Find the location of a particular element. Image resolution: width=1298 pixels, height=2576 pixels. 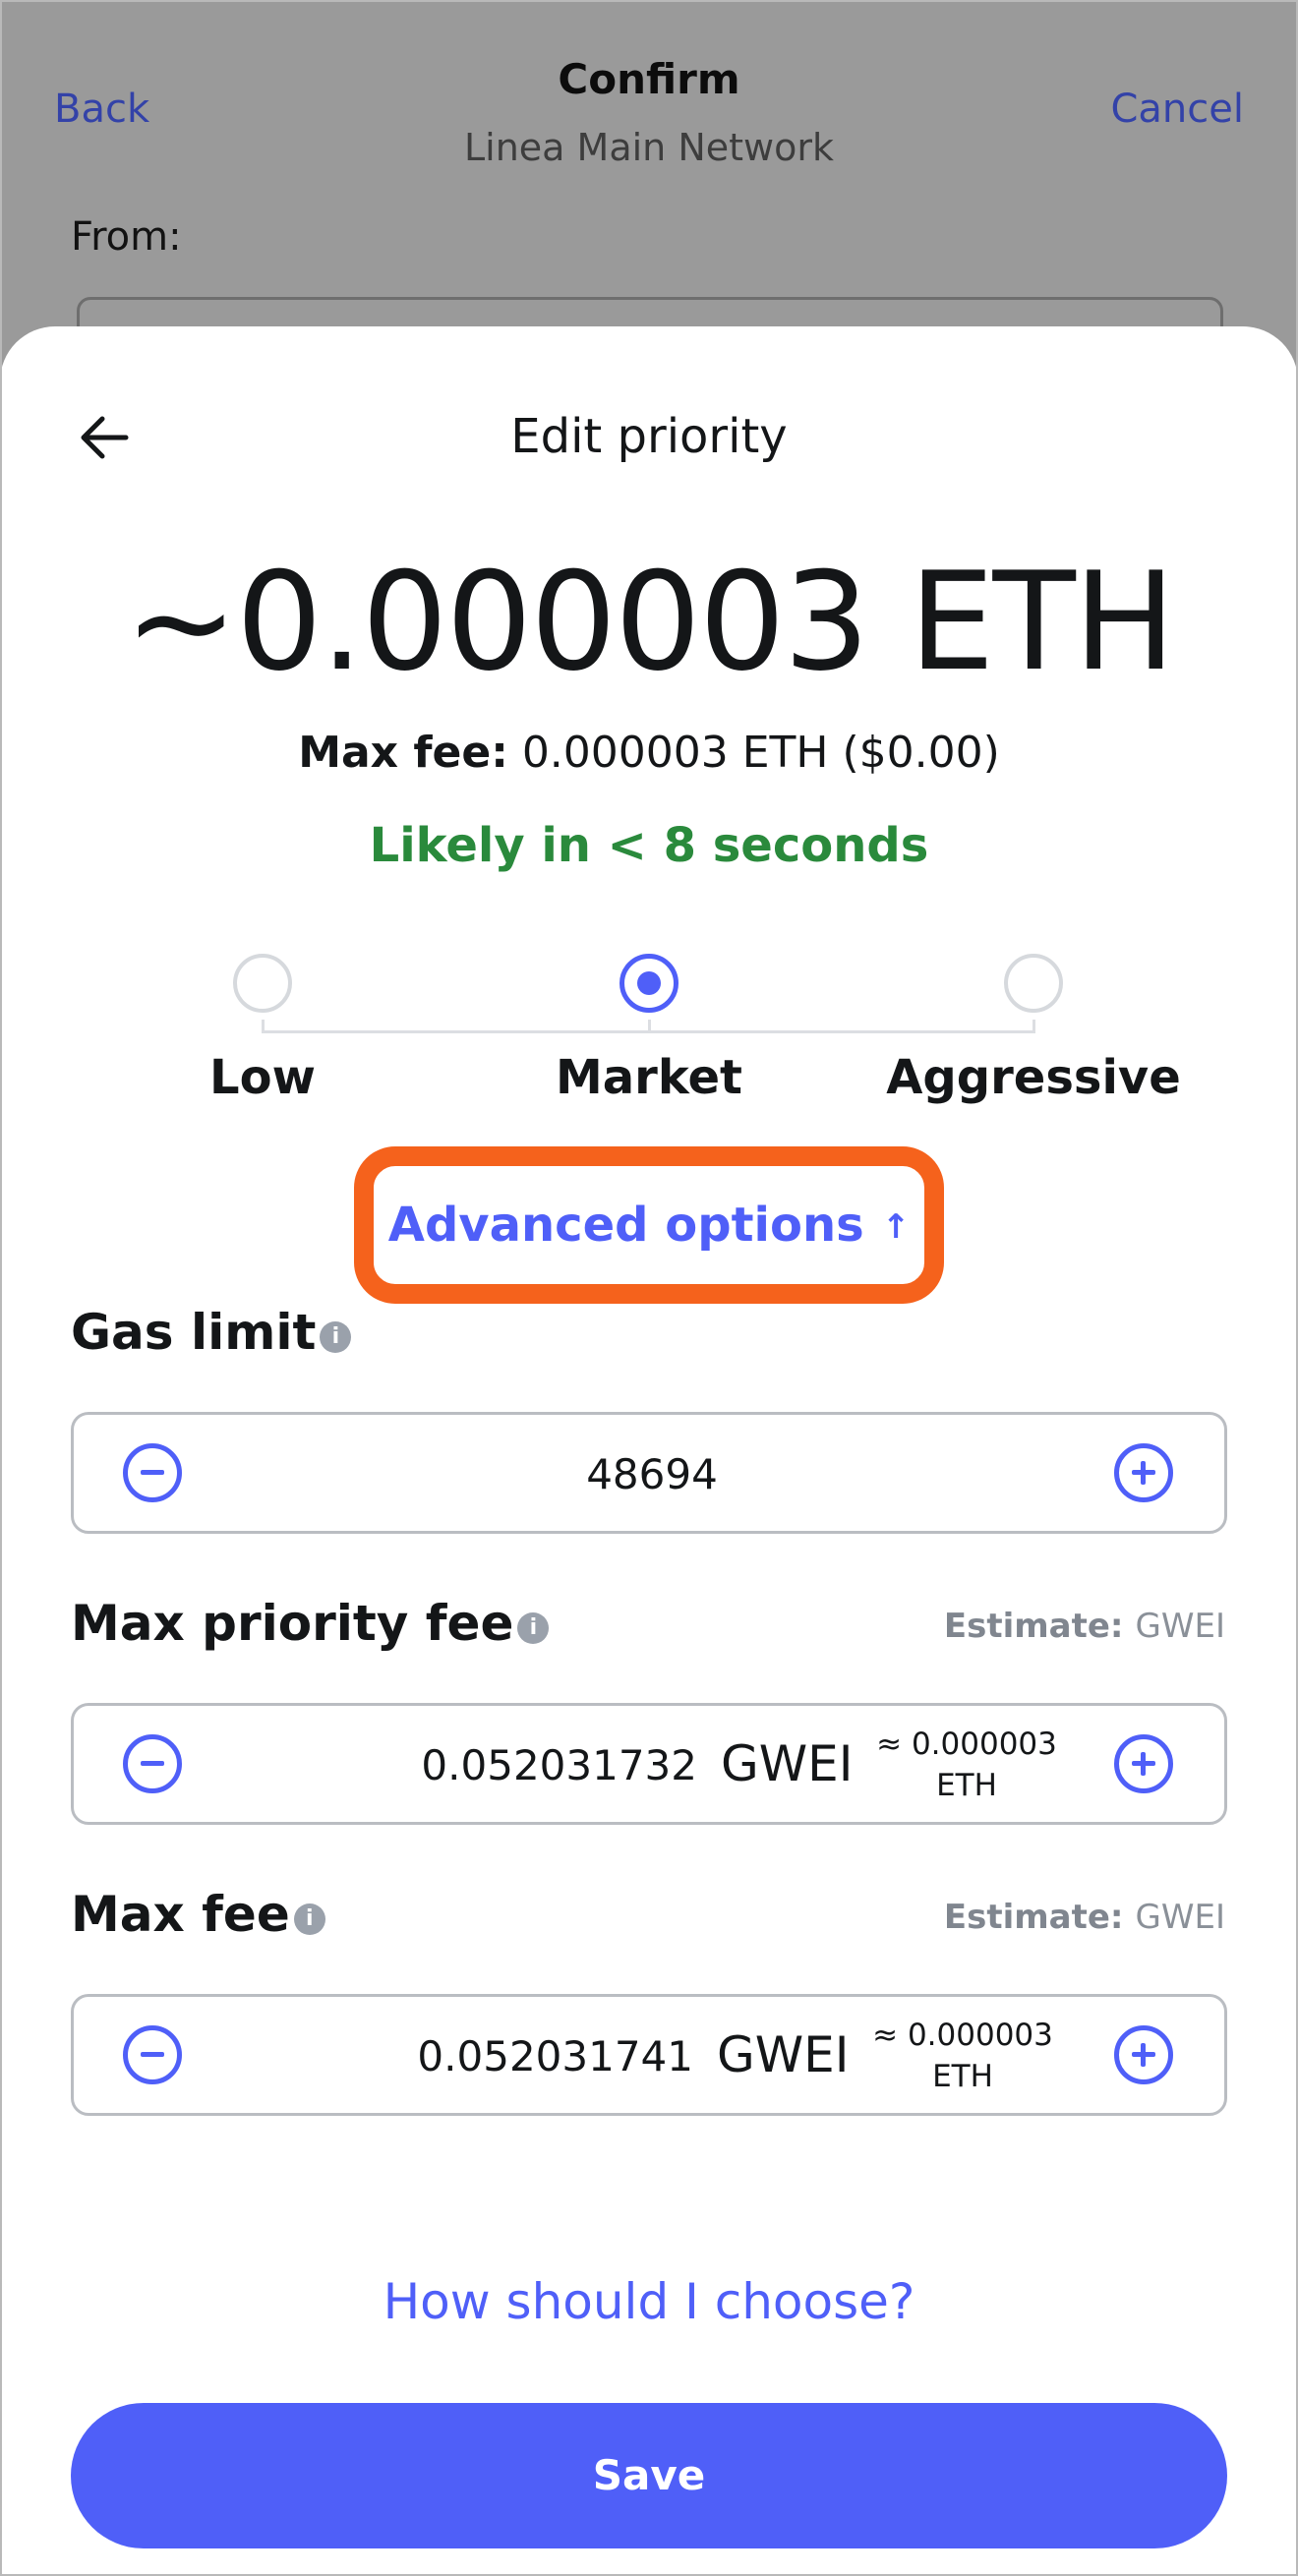

max-fee-unit: GWEI is located at coordinates (783, 2054).